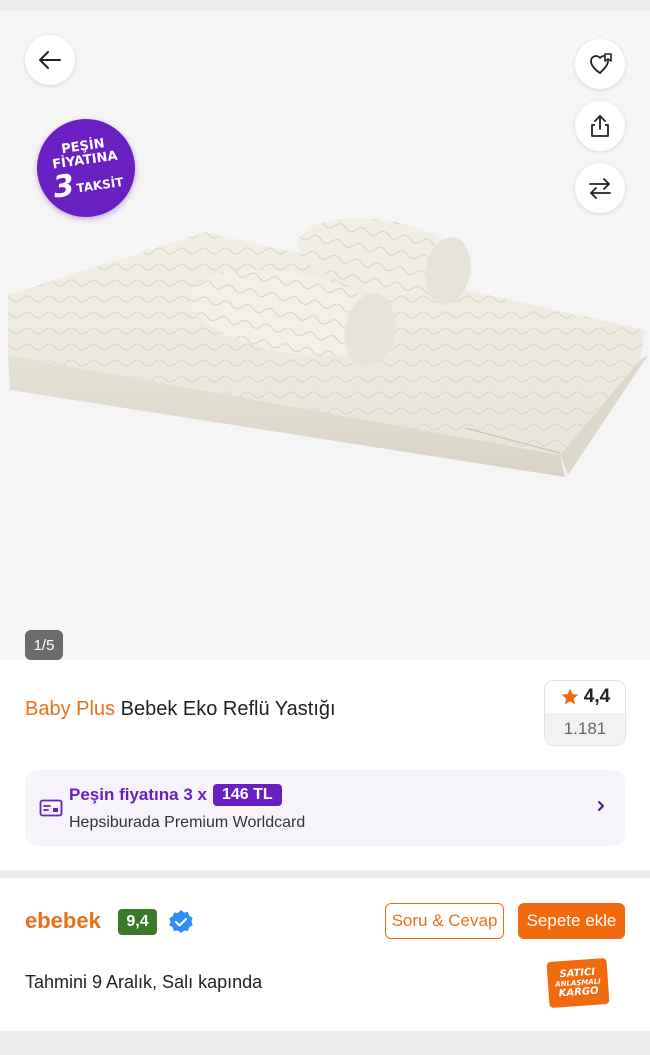 Image resolution: width=650 pixels, height=1055 pixels. I want to click on qa-button: Soru & Cevap, so click(444, 921).